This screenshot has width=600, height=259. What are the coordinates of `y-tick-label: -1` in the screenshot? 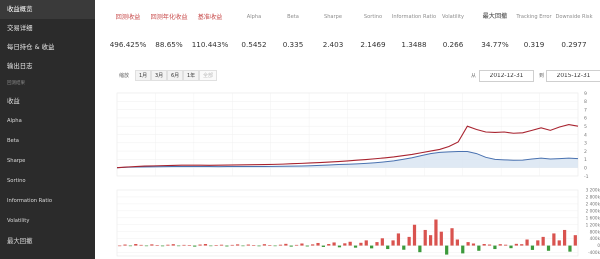 It's located at (586, 177).